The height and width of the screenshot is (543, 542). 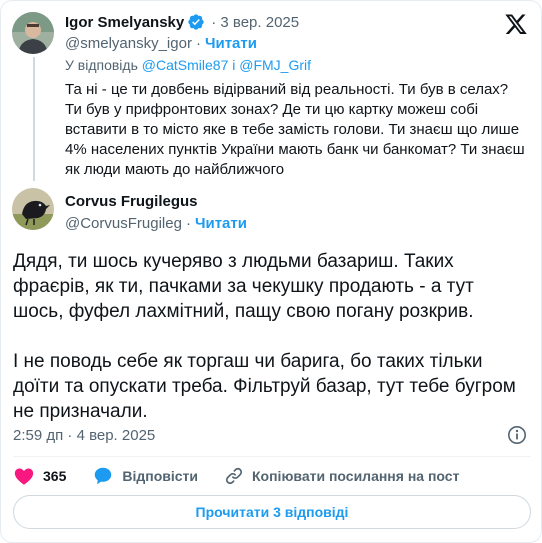 What do you see at coordinates (55, 476) in the screenshot?
I see `like-count: 365` at bounding box center [55, 476].